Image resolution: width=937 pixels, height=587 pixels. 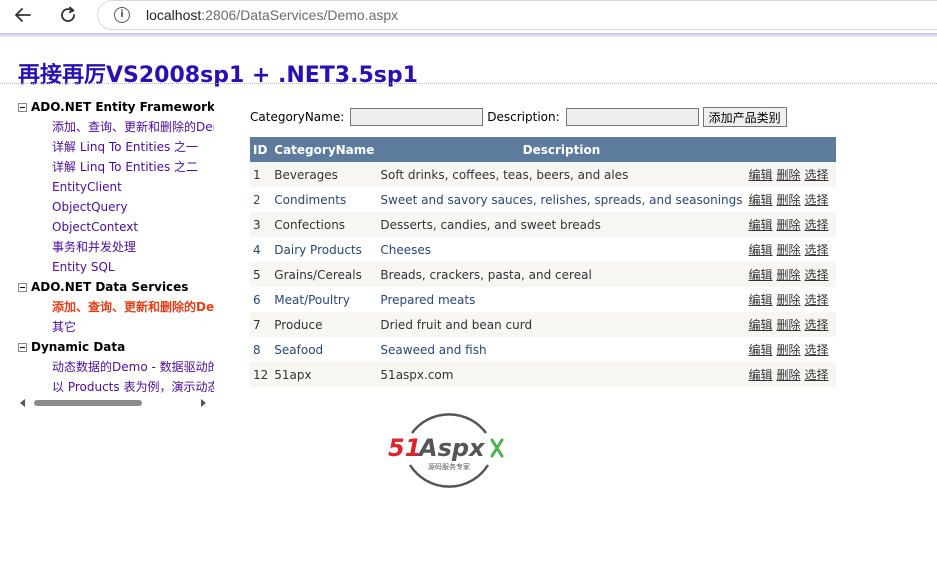 I want to click on tree-group-dynamic-data: Dynamic Data, so click(x=116, y=347).